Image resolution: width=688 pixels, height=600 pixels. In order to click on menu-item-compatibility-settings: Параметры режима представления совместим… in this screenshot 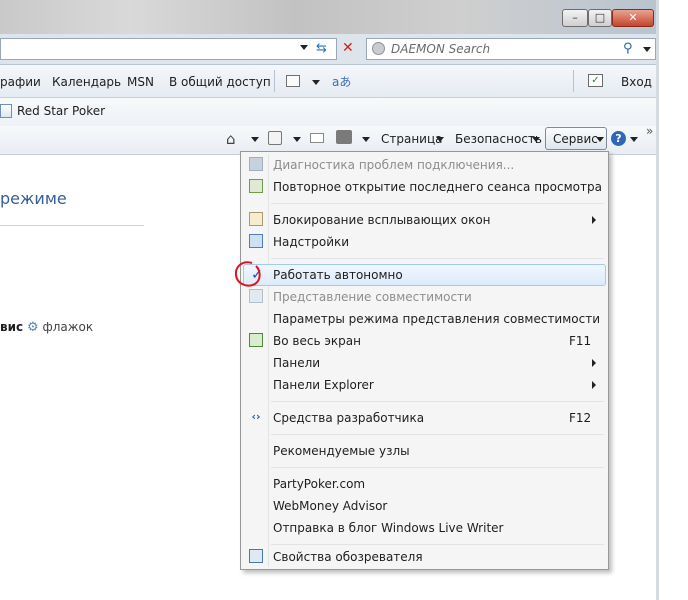, I will do `click(424, 319)`.